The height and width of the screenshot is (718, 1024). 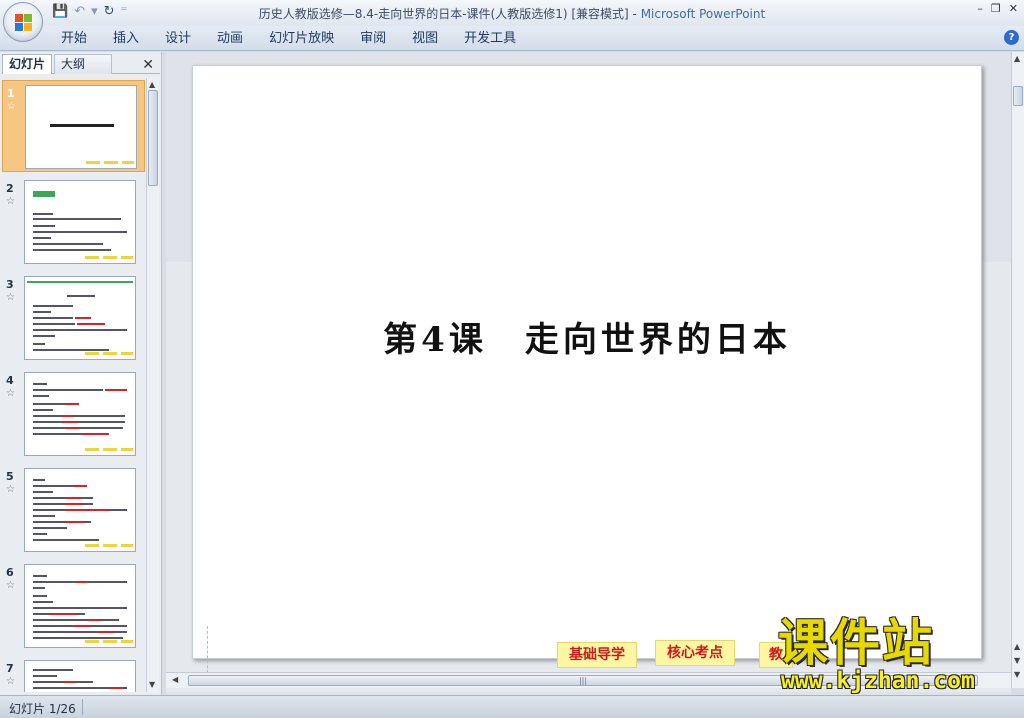 I want to click on watermark-logo: 课件站, so click(x=856, y=643).